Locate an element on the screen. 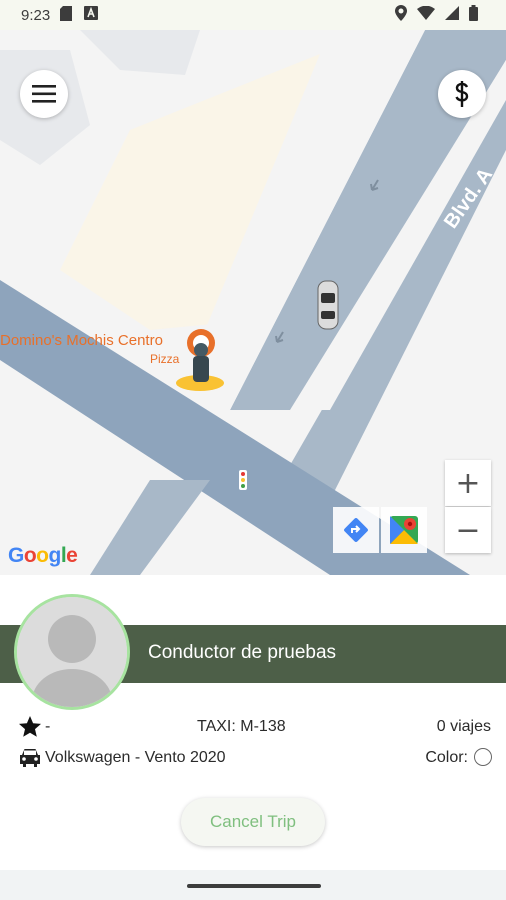 The image size is (506, 900). driver-name: Conductor de pruebas is located at coordinates (242, 652).